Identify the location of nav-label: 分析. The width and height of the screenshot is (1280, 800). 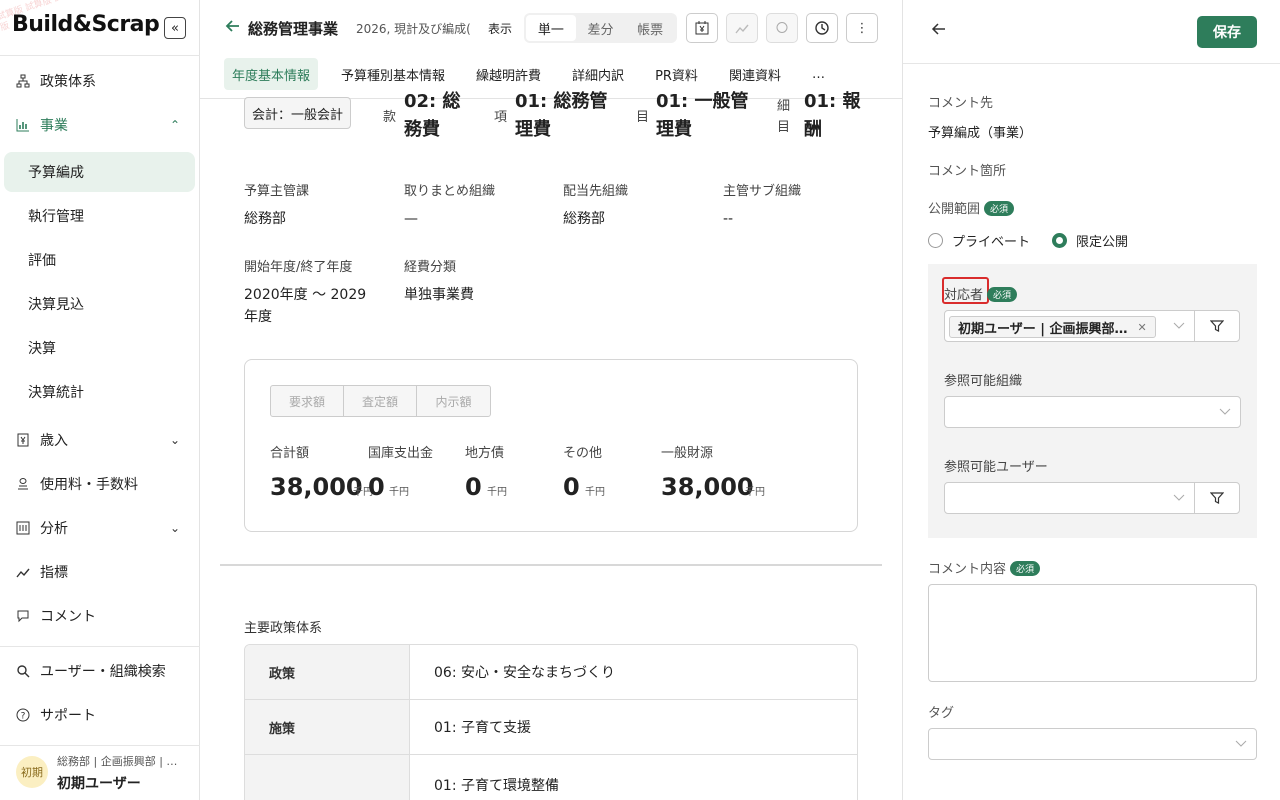
(54, 529).